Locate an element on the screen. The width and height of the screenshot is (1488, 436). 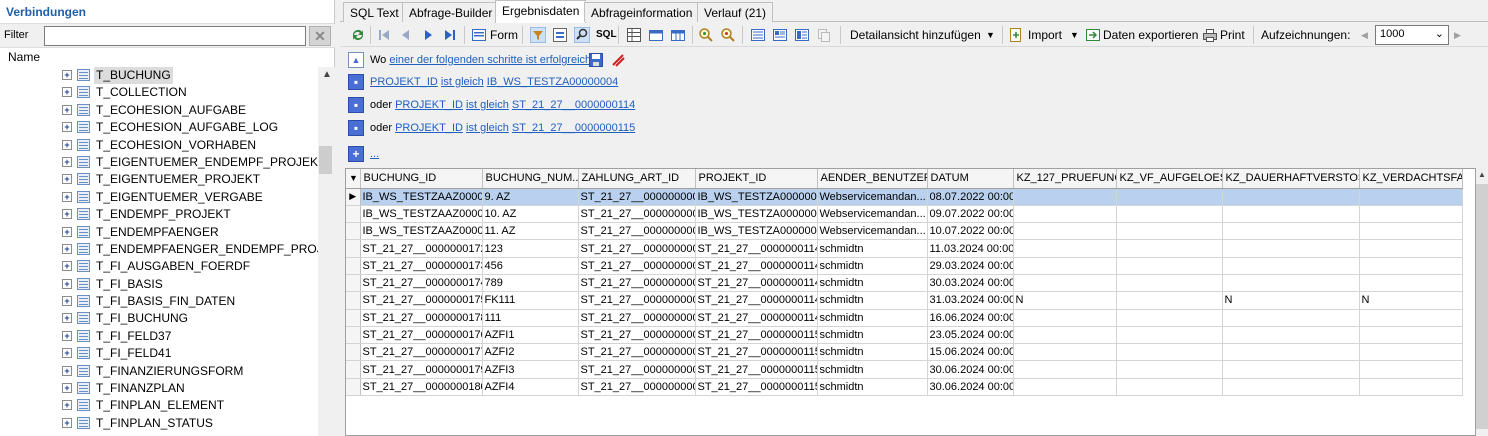
tree-item: + T_FI_AUSGABEN_FOERDF is located at coordinates (159, 266).